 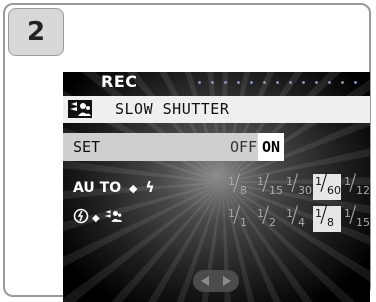 What do you see at coordinates (36, 32) in the screenshot?
I see `step-number-badge: 2` at bounding box center [36, 32].